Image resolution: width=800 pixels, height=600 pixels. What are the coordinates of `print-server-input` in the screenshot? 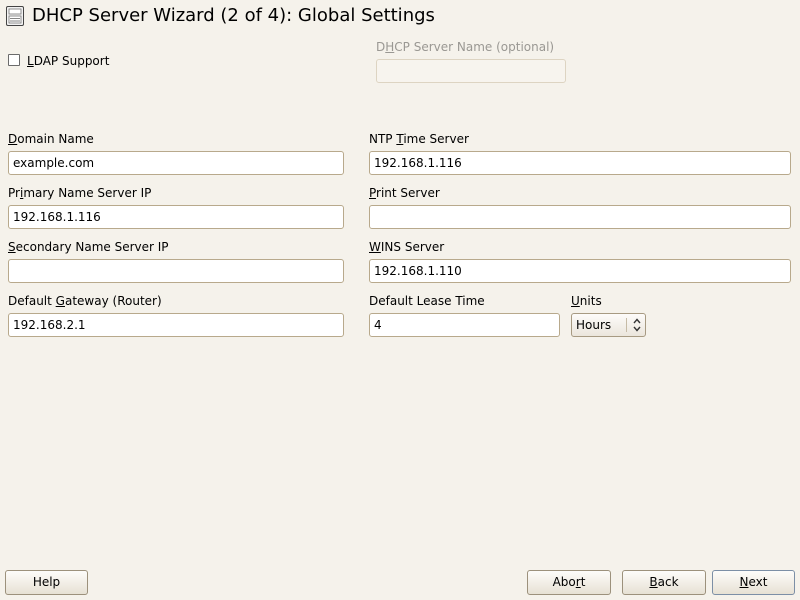 It's located at (580, 217).